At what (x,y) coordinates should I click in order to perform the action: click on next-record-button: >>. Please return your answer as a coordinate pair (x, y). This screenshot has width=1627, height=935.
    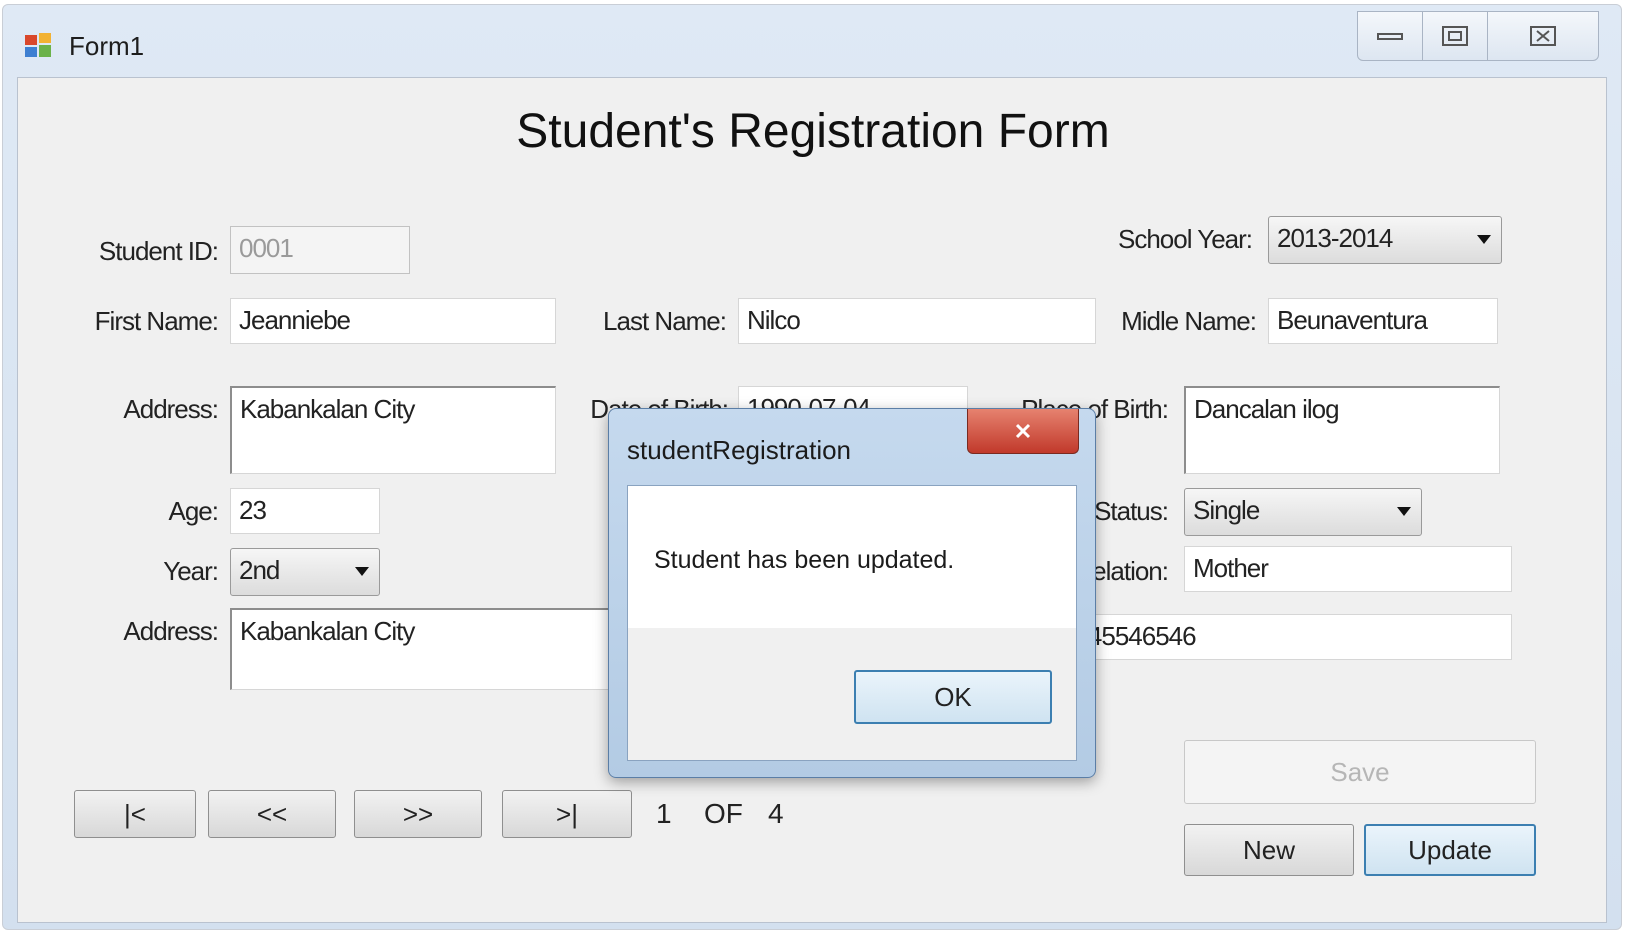
    Looking at the image, I should click on (418, 814).